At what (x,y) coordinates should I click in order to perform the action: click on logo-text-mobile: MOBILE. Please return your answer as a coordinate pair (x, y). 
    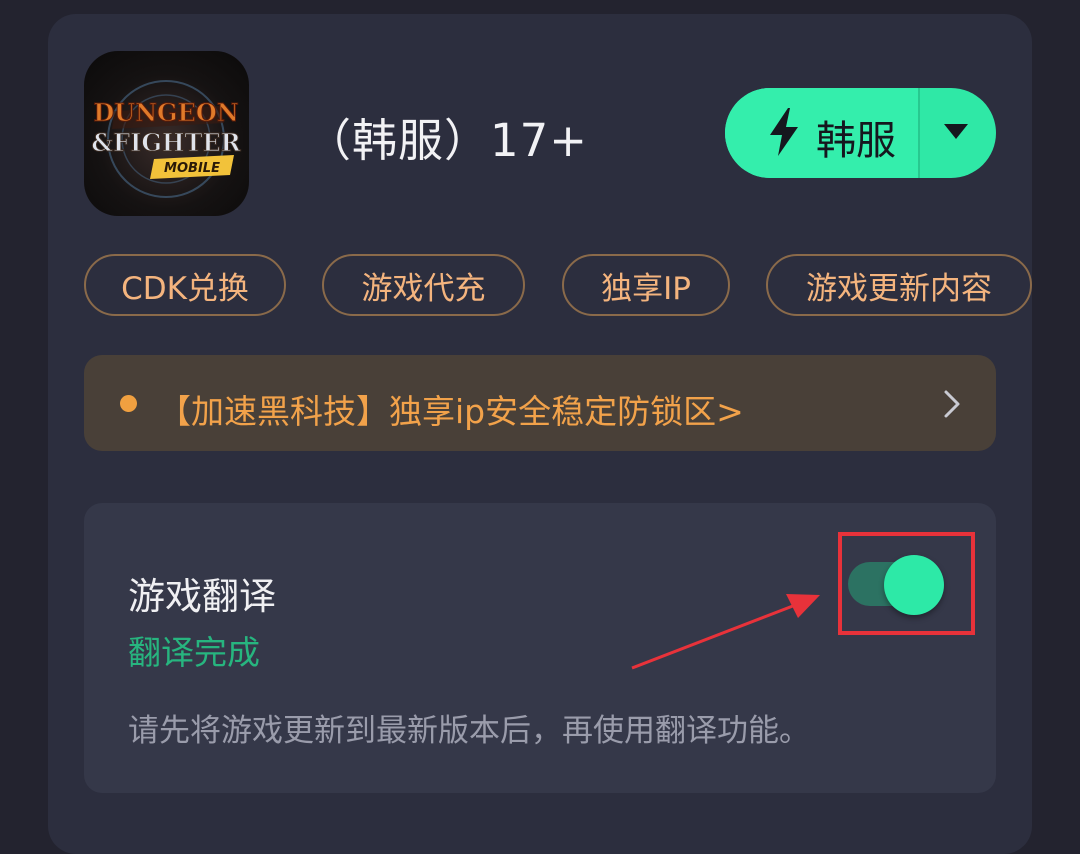
    Looking at the image, I should click on (192, 168).